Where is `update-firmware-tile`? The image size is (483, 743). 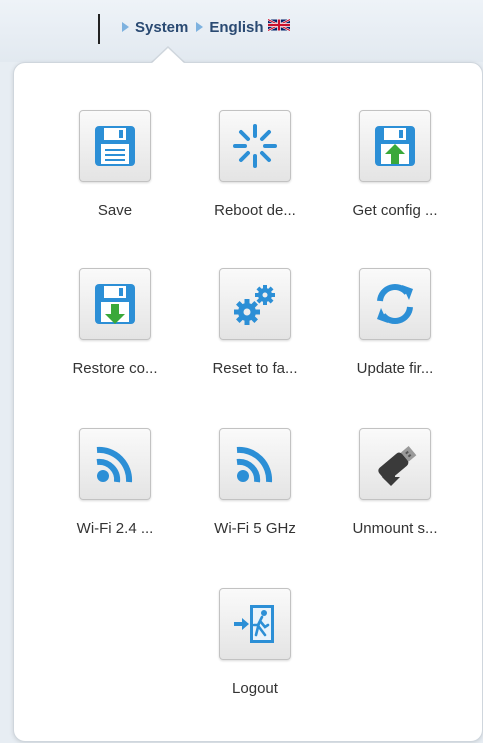 update-firmware-tile is located at coordinates (395, 304).